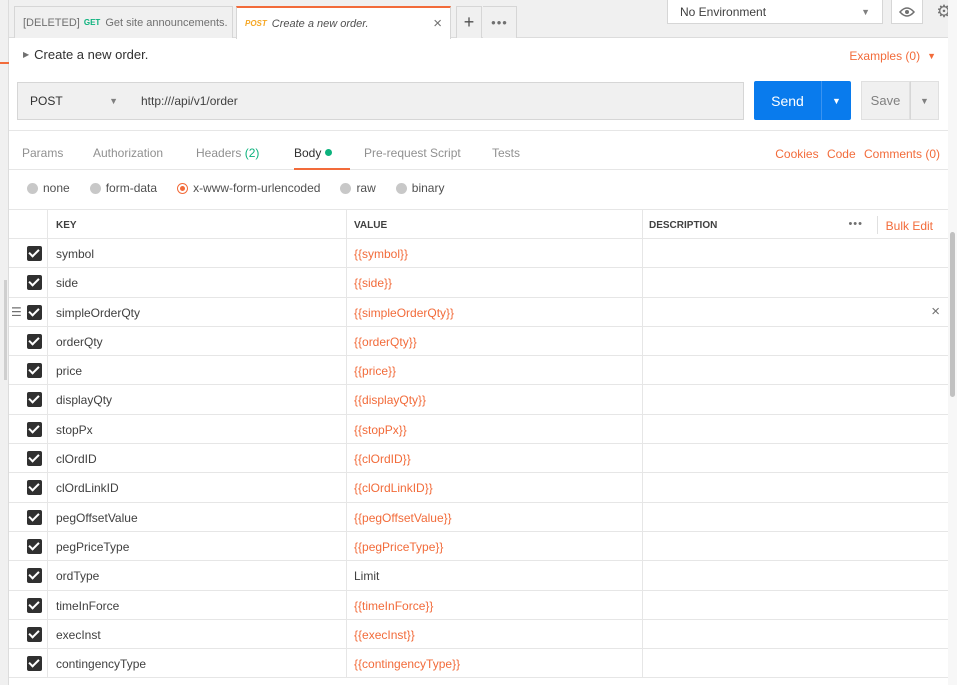  Describe the element at coordinates (952, 314) in the screenshot. I see `scrollbar-thumb` at that location.